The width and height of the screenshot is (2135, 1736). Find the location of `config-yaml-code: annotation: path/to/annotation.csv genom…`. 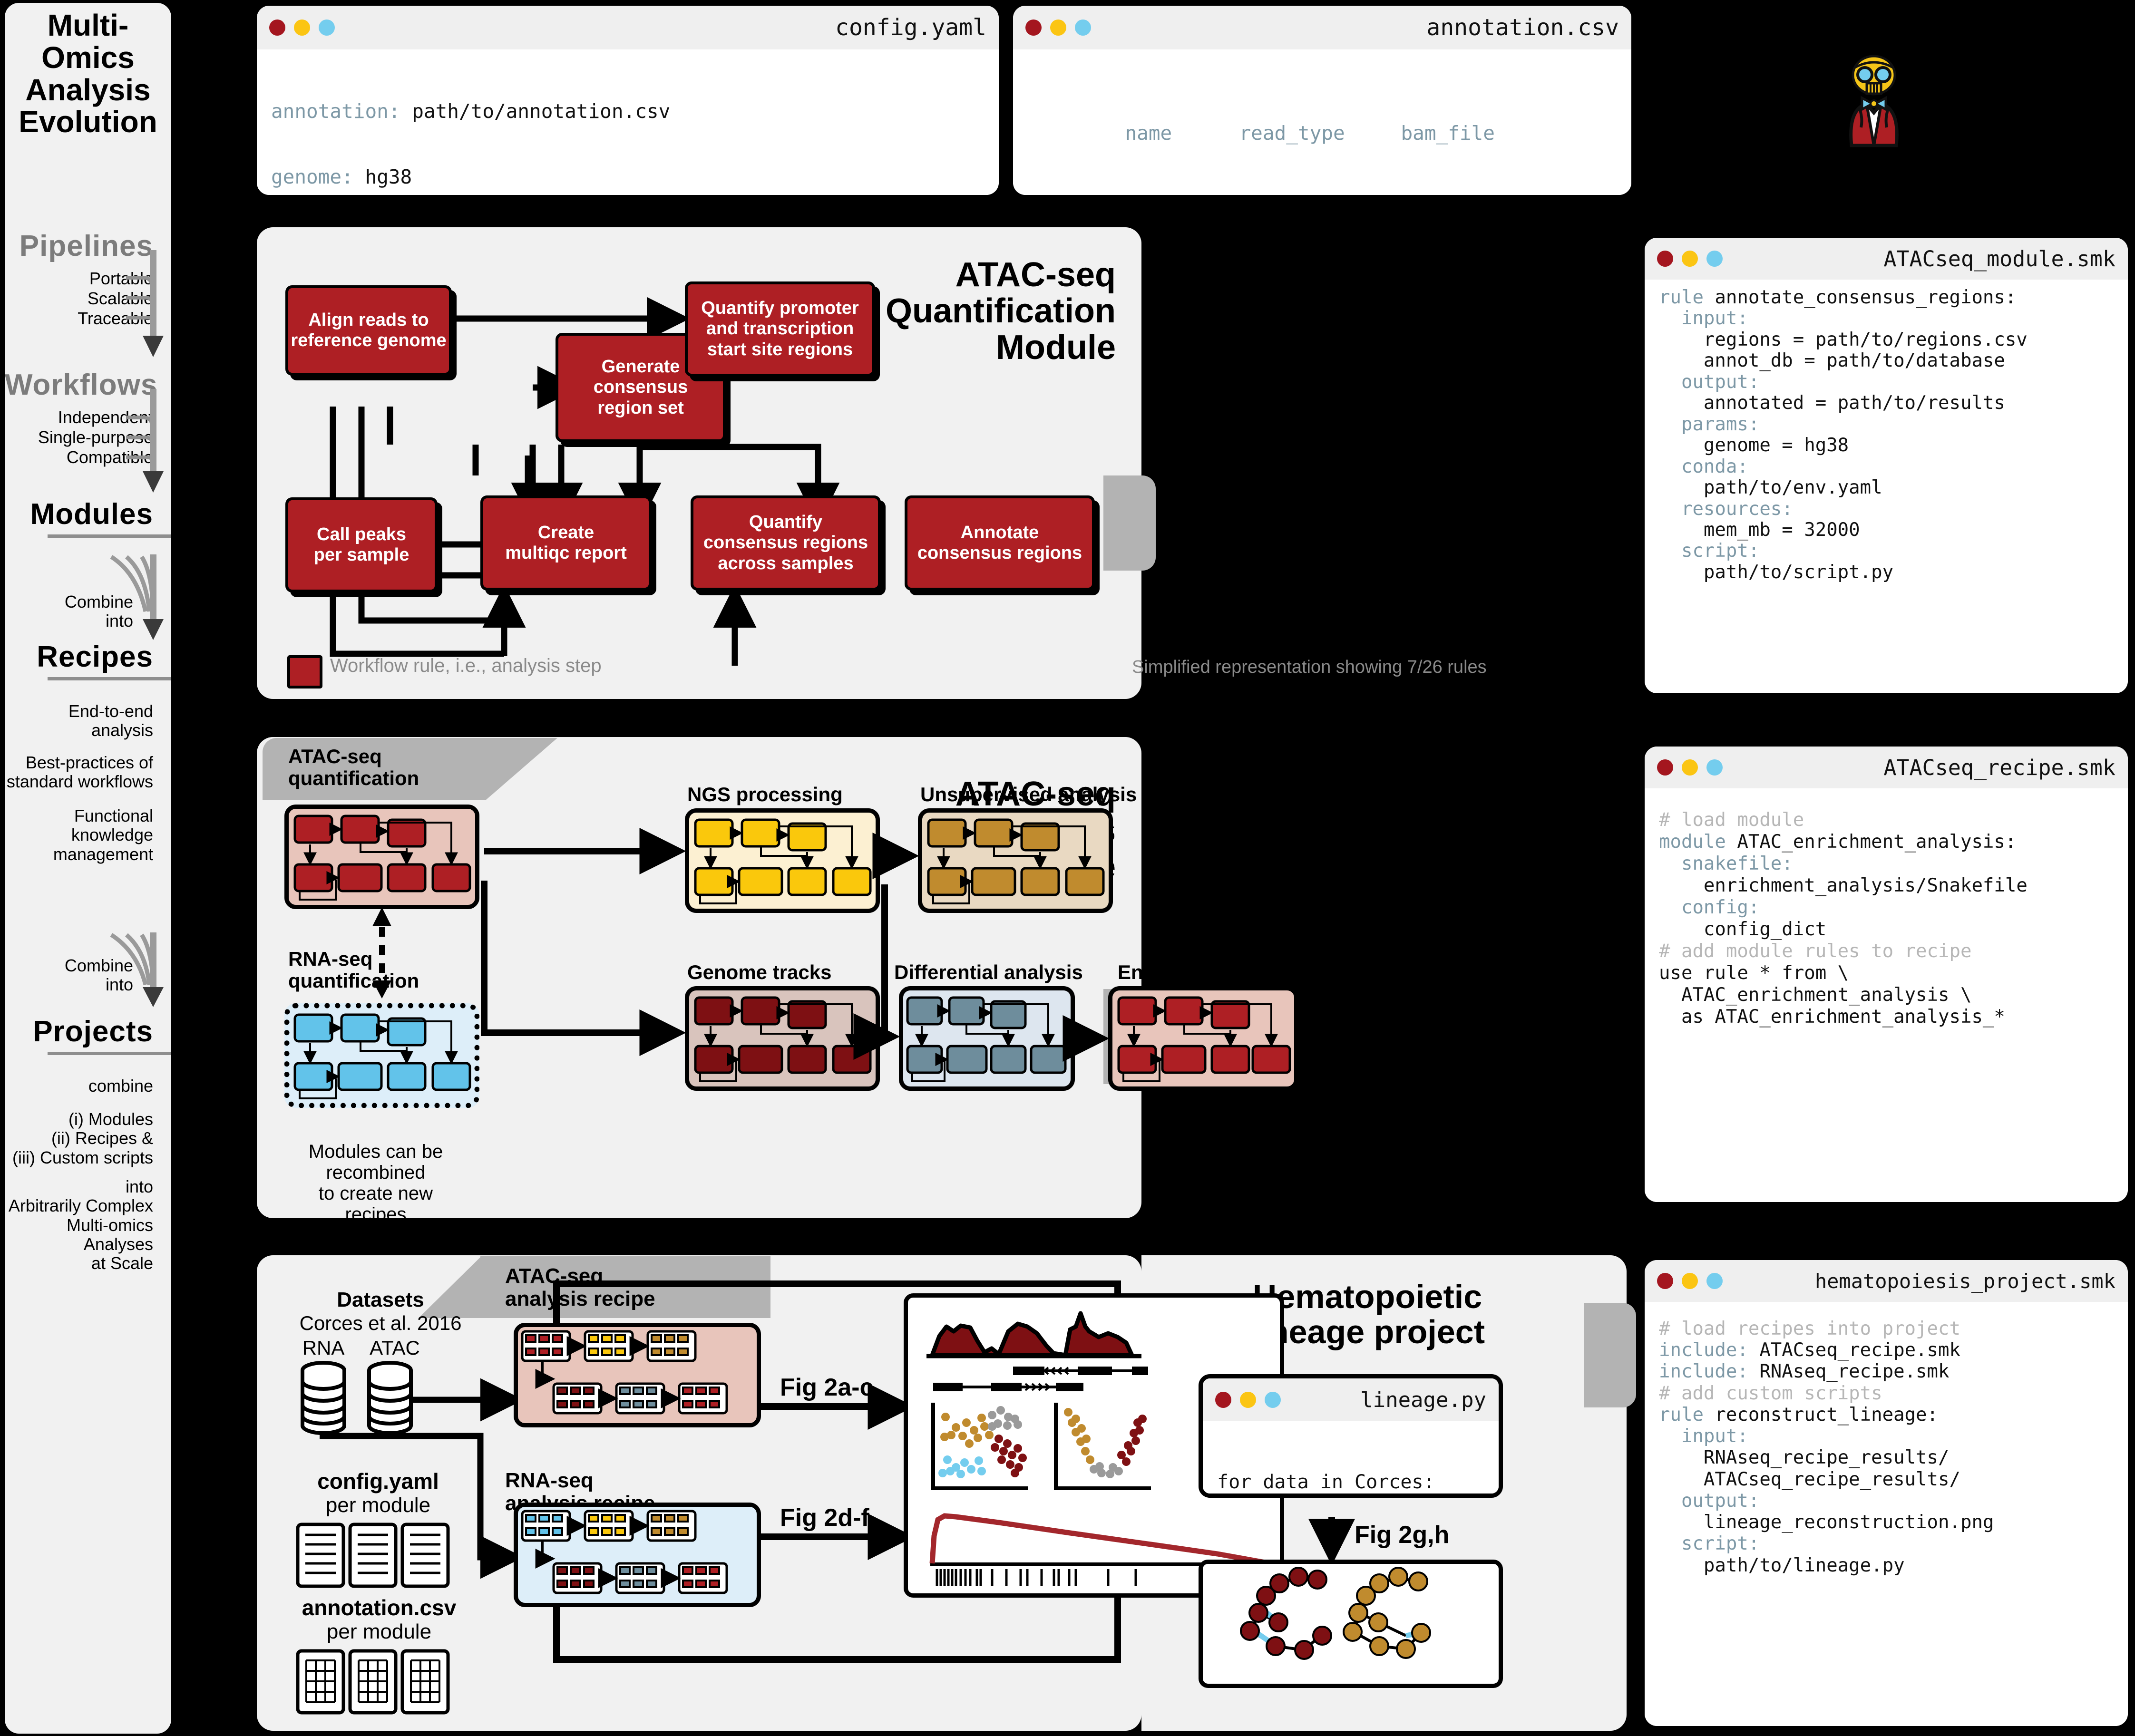

config-yaml-code: annotation: path/to/annotation.csv genom… is located at coordinates (628, 122).